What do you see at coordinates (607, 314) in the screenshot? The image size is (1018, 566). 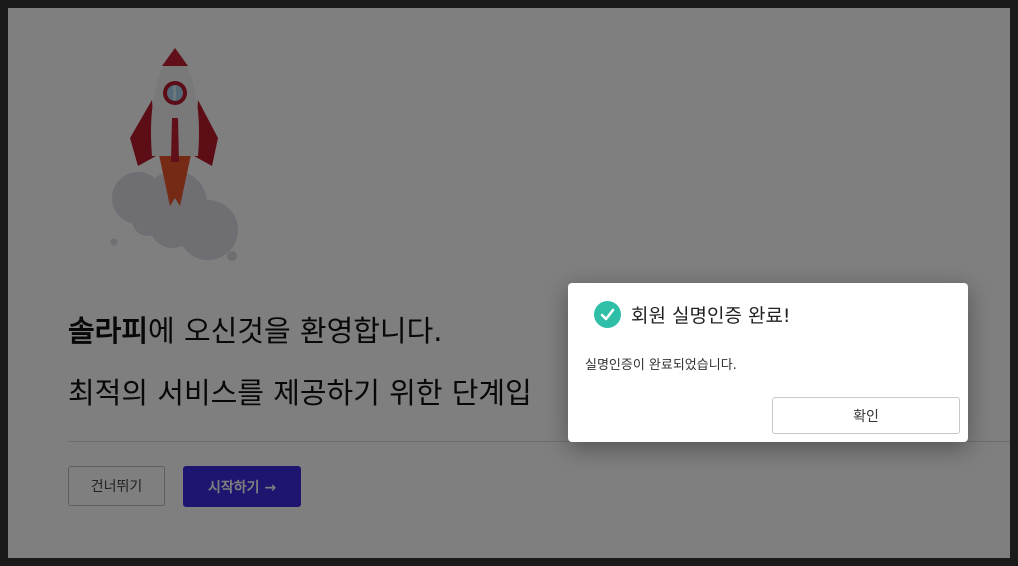 I see `check-circle-icon` at bounding box center [607, 314].